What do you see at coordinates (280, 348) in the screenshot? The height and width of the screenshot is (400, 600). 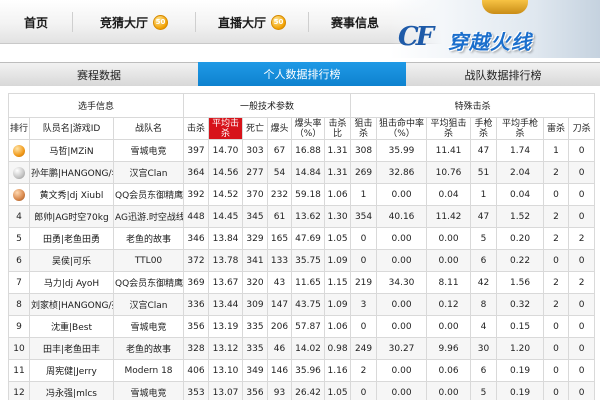 I see `headshots-cell: 46` at bounding box center [280, 348].